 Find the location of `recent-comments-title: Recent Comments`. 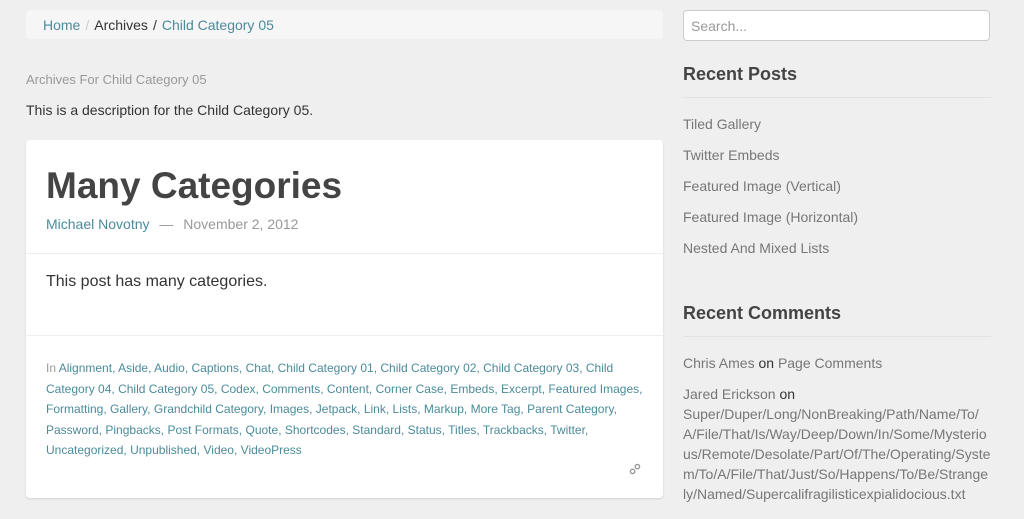

recent-comments-title: Recent Comments is located at coordinates (837, 320).